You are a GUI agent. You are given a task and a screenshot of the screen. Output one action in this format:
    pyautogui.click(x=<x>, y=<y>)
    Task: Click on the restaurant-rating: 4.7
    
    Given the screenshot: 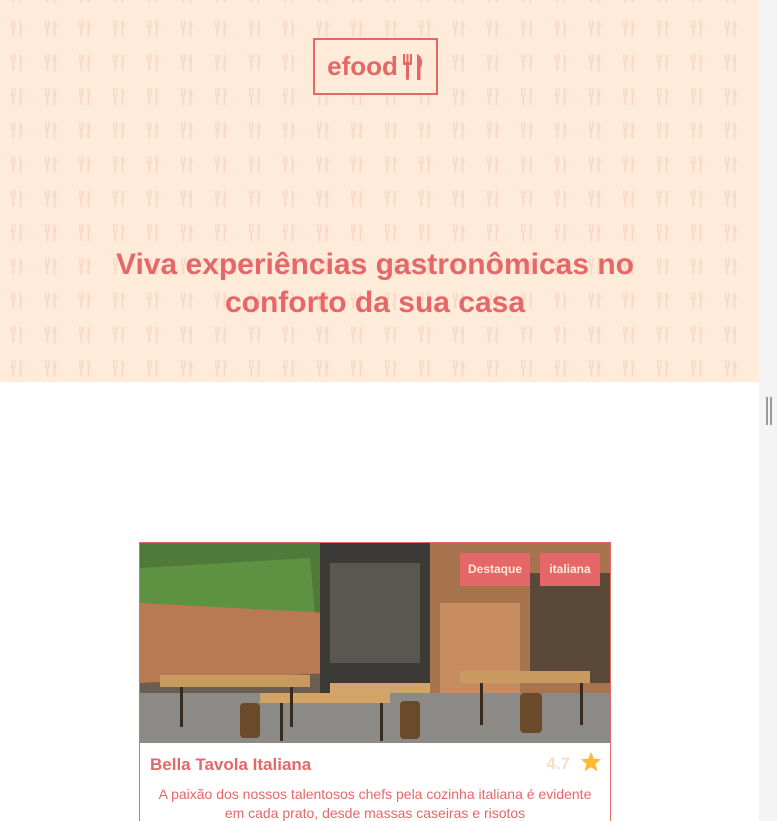 What is the action you would take?
    pyautogui.click(x=574, y=764)
    